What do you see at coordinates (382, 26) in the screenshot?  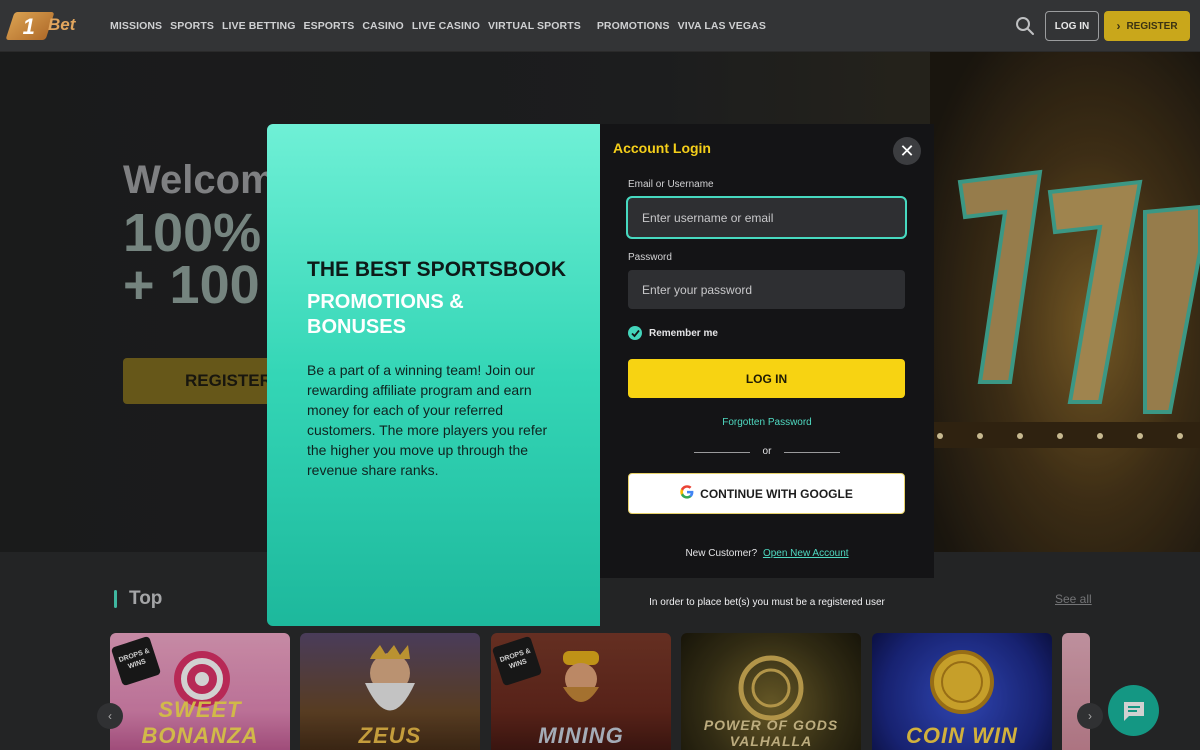 I see `nav-casino: CASINO` at bounding box center [382, 26].